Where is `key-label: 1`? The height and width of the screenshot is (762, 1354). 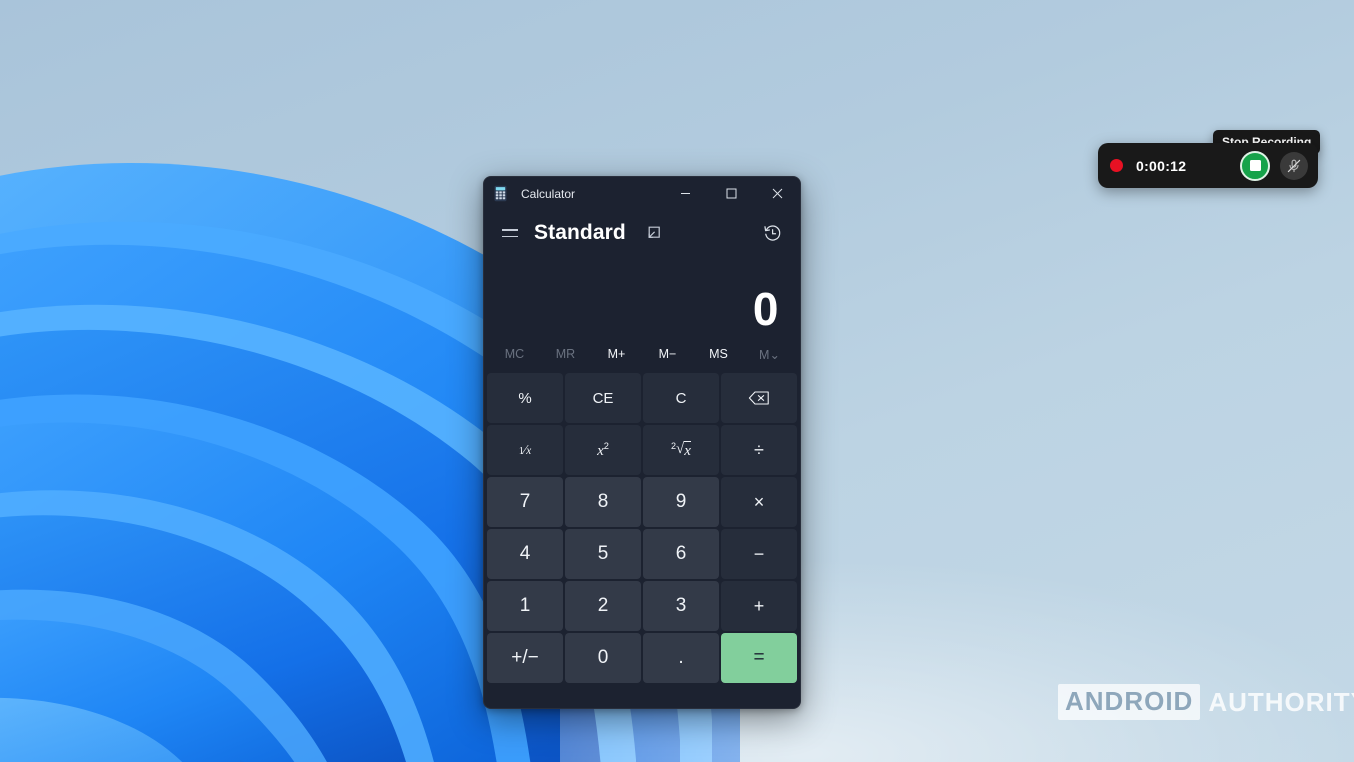
key-label: 1 is located at coordinates (525, 605).